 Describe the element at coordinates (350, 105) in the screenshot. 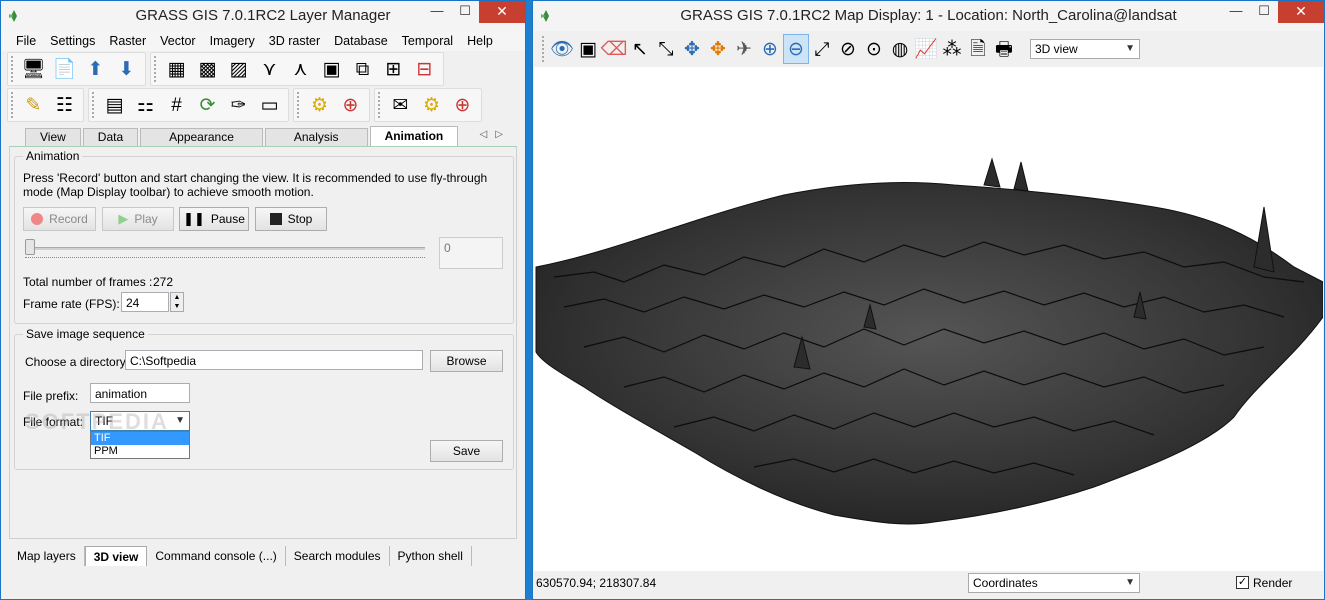

I see `help-lifebuoy-icon: ⊕` at that location.